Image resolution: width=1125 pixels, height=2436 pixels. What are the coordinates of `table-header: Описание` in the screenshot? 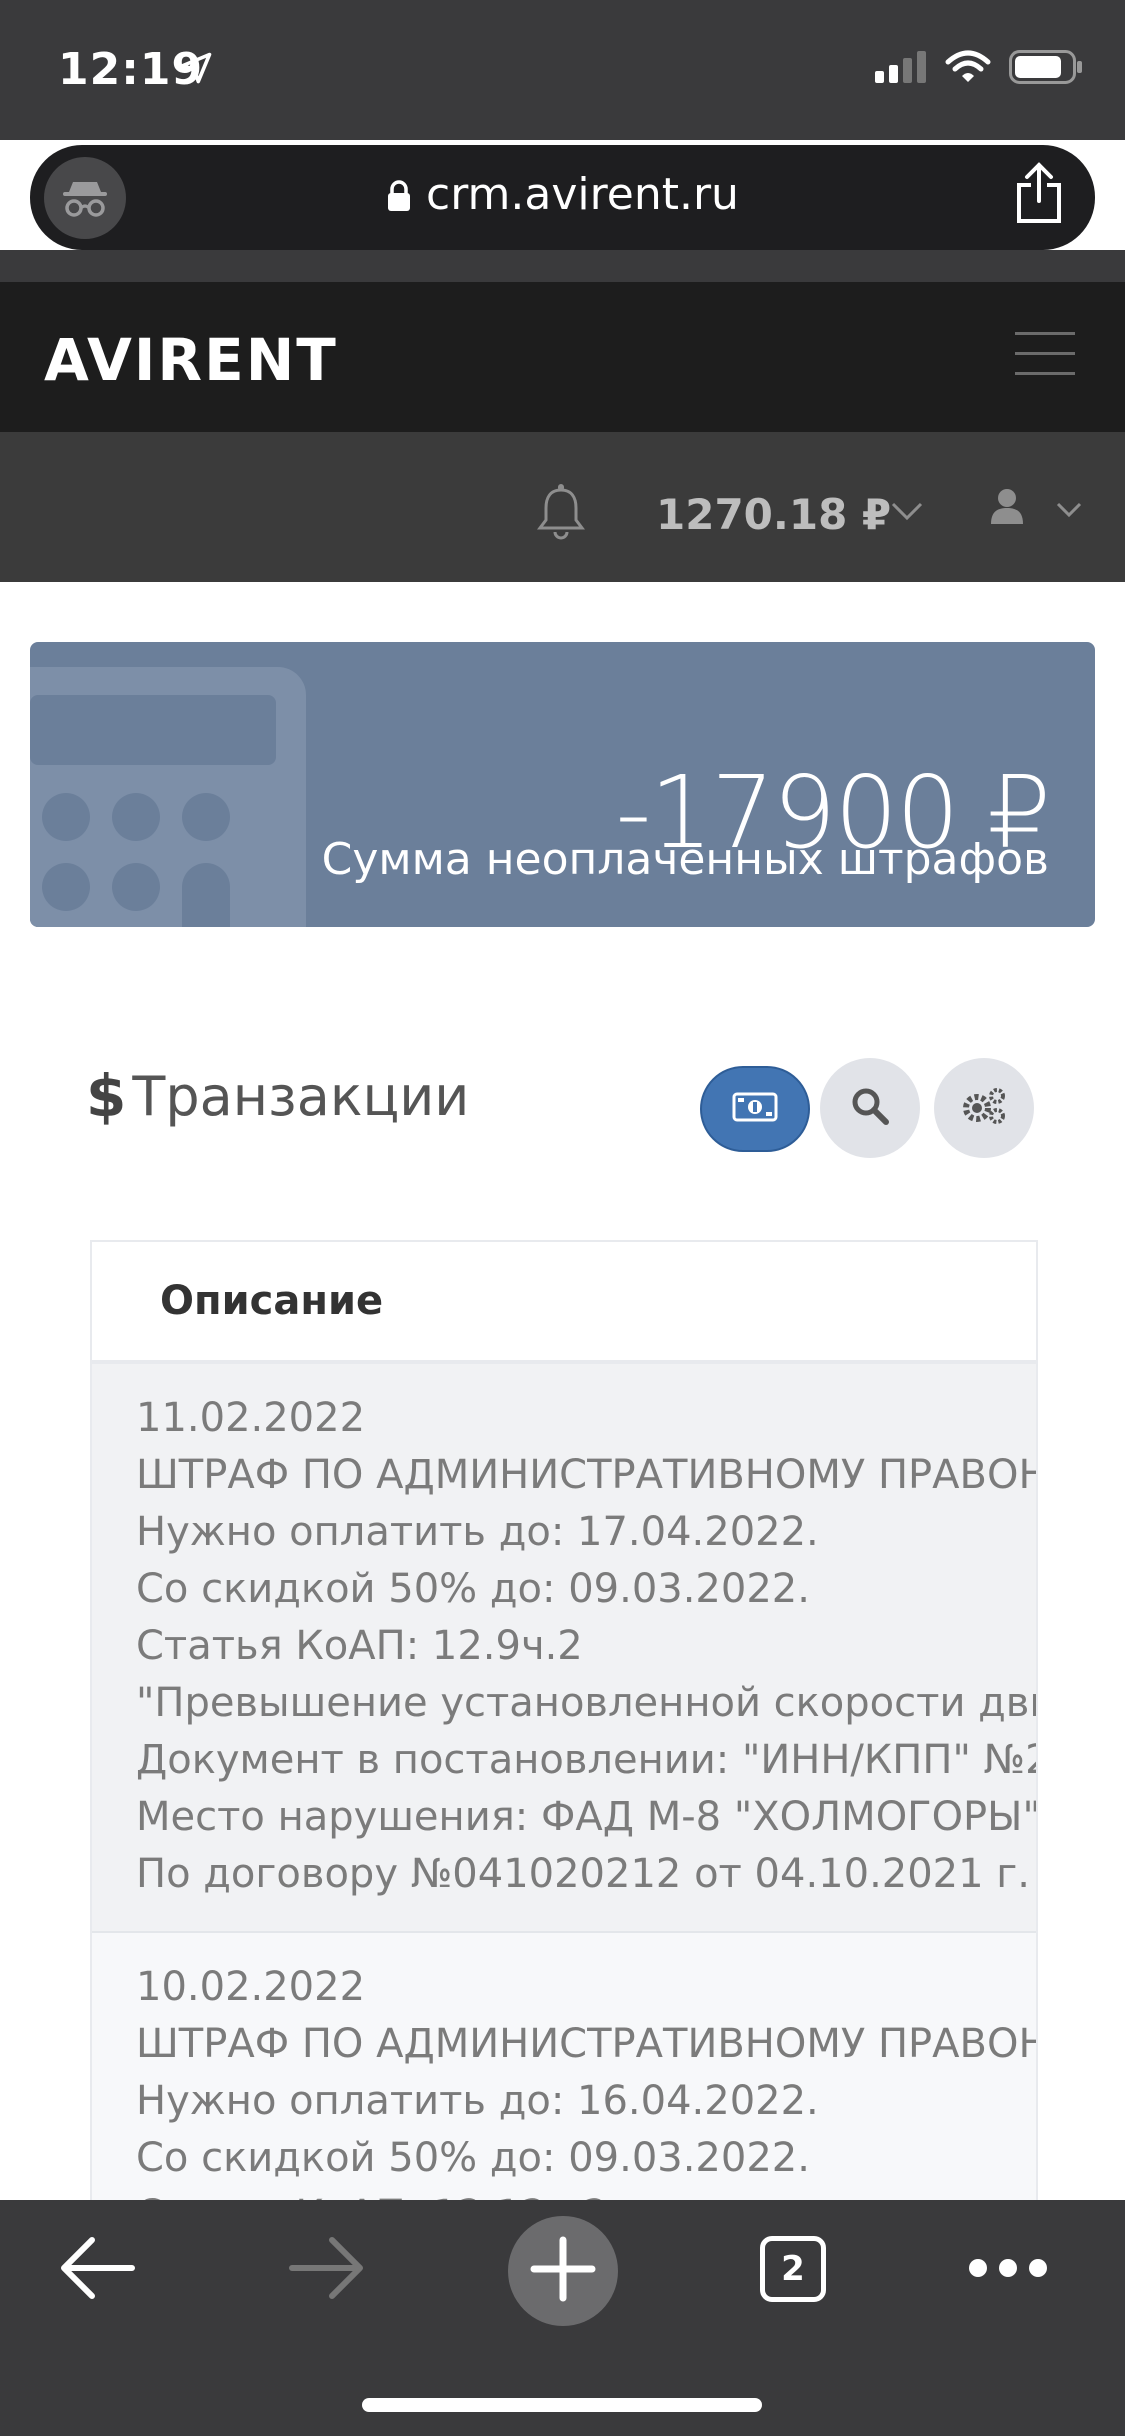 It's located at (564, 1303).